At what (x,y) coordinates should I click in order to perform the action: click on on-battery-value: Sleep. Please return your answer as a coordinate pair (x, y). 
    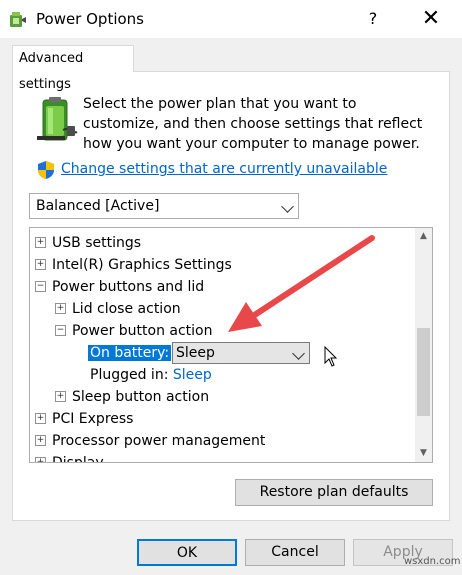
    Looking at the image, I should click on (195, 353).